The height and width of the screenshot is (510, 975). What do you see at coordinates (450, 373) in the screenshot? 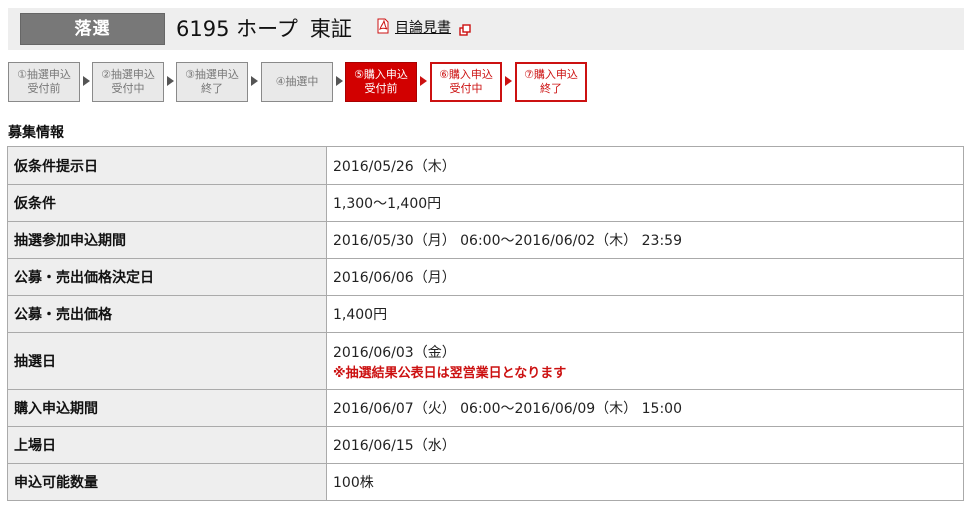
I see `lottery-note: ※抽選結果公表日は翌営業日となります` at bounding box center [450, 373].